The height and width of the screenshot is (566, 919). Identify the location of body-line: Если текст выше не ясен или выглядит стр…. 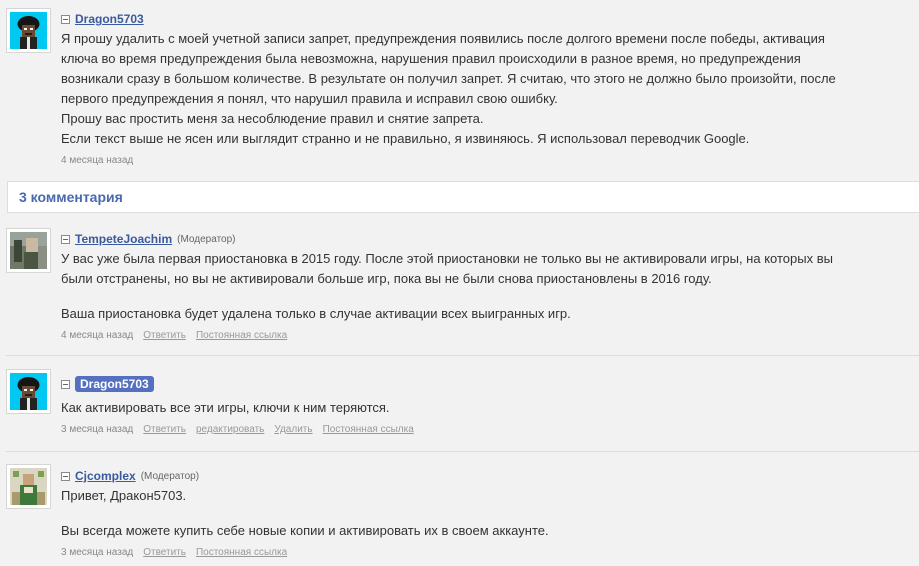
(405, 138).